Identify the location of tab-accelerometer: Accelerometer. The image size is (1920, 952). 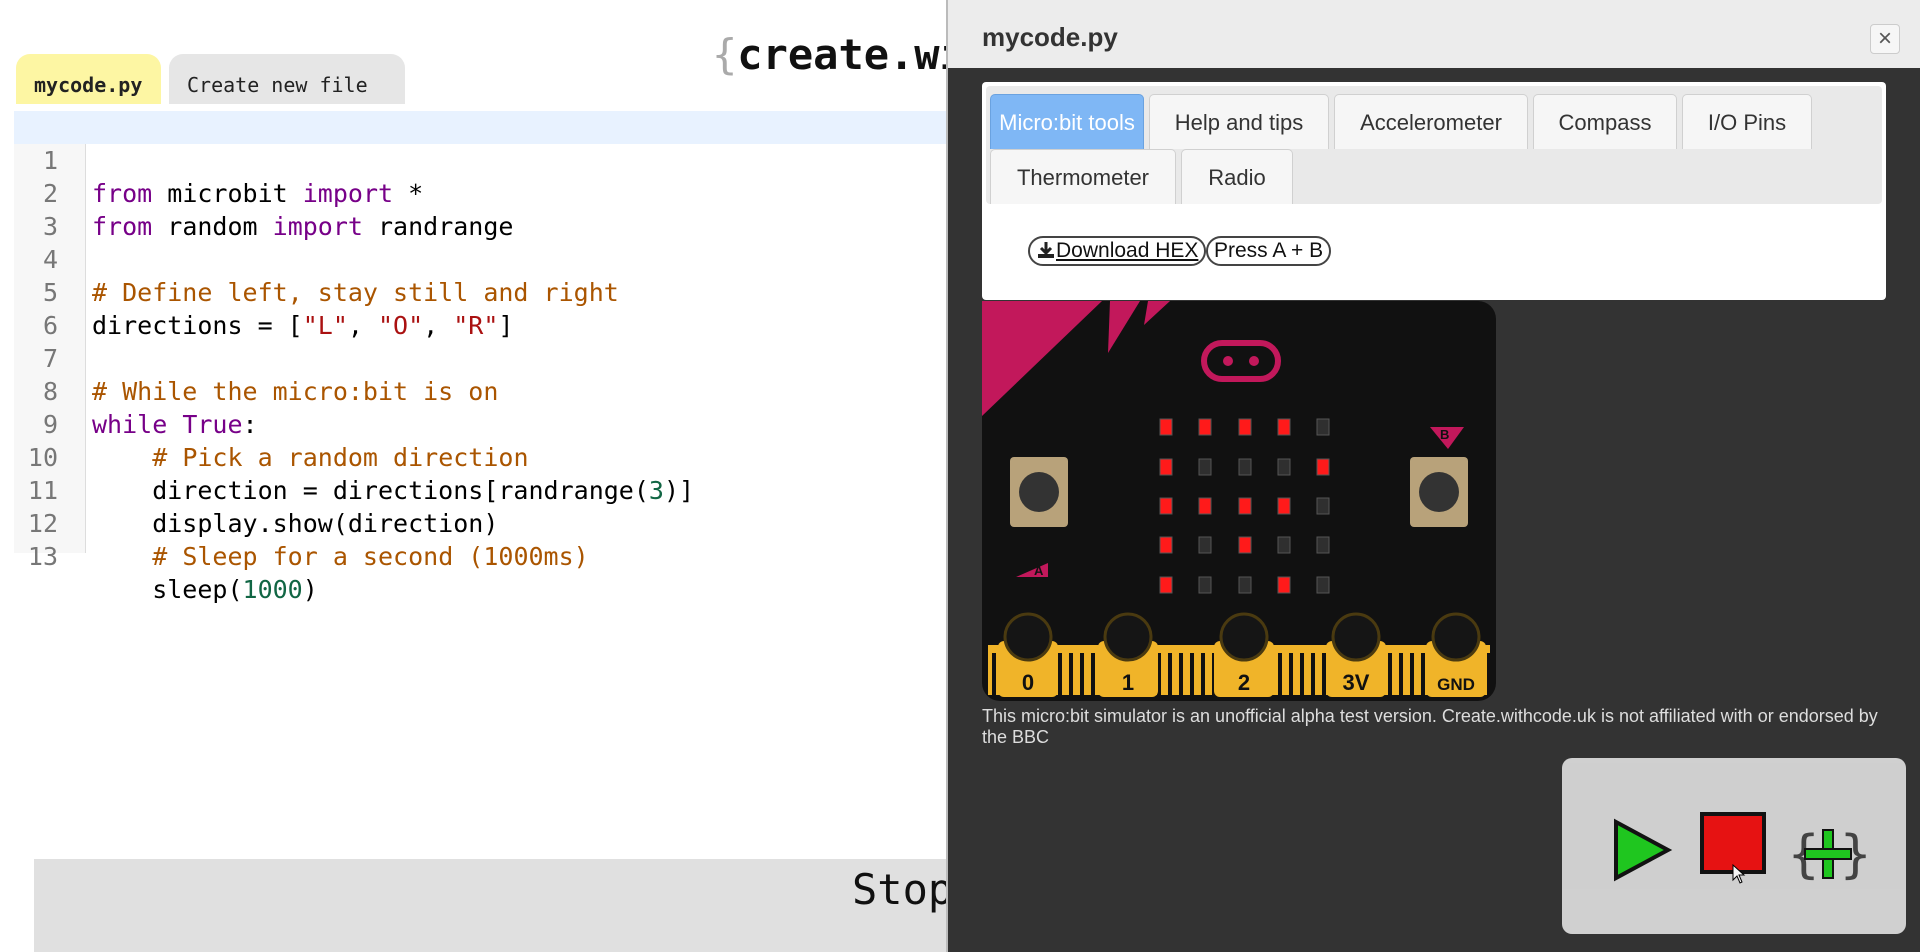
(1431, 121).